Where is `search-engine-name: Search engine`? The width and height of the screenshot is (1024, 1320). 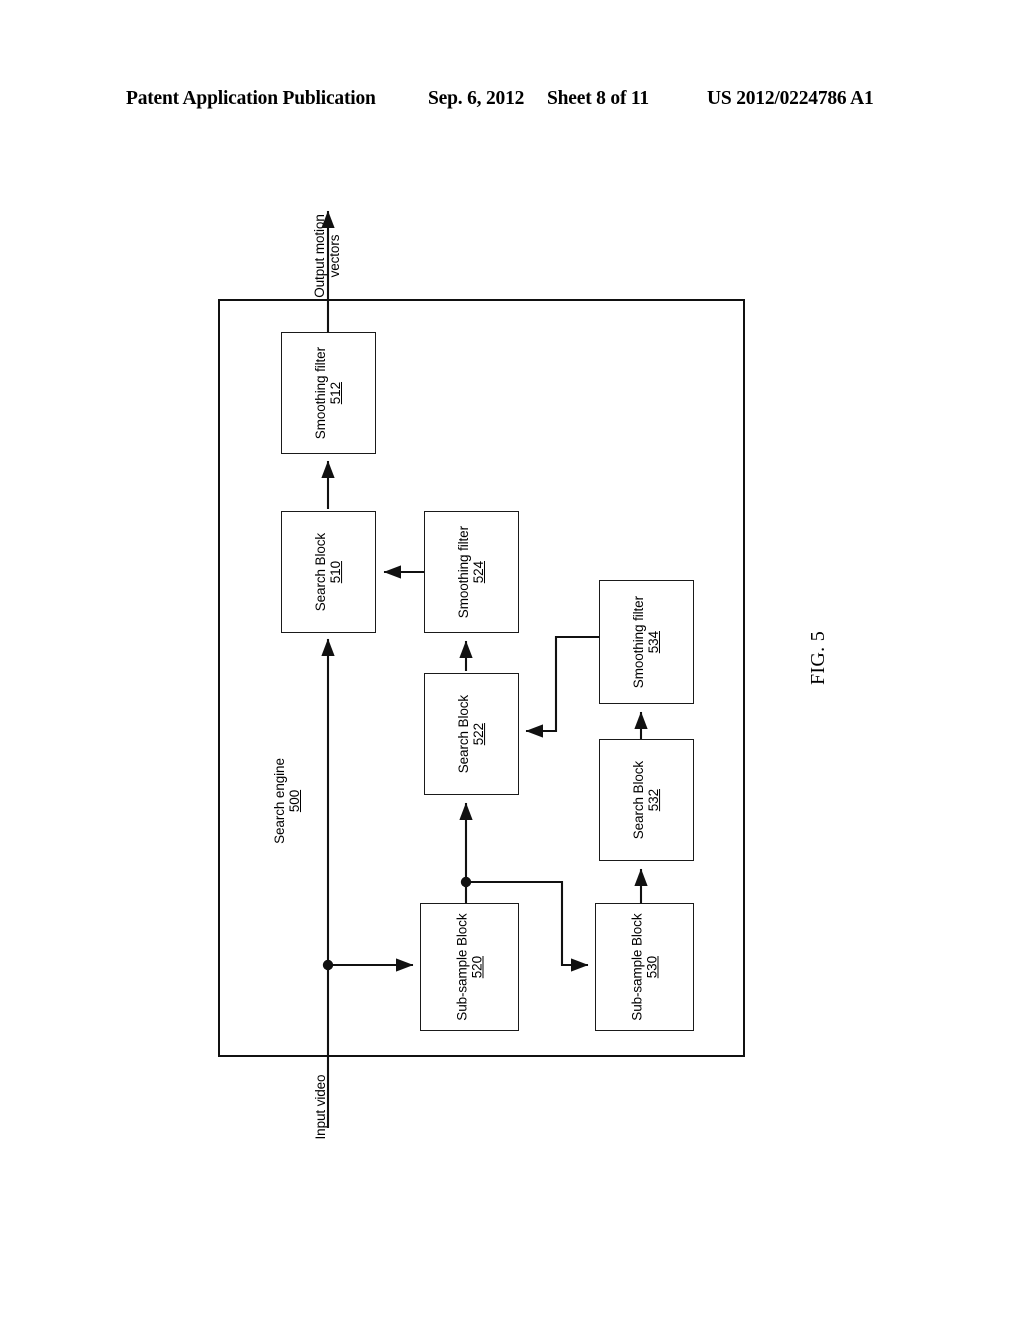 search-engine-name: Search engine is located at coordinates (279, 801).